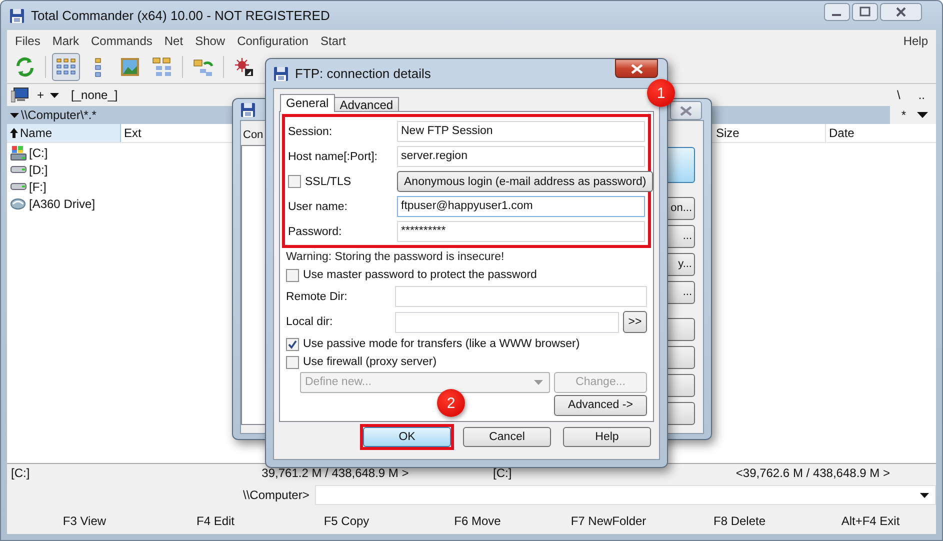 This screenshot has width=943, height=541. Describe the element at coordinates (276, 495) in the screenshot. I see `command-prompt: \\Computer>` at that location.